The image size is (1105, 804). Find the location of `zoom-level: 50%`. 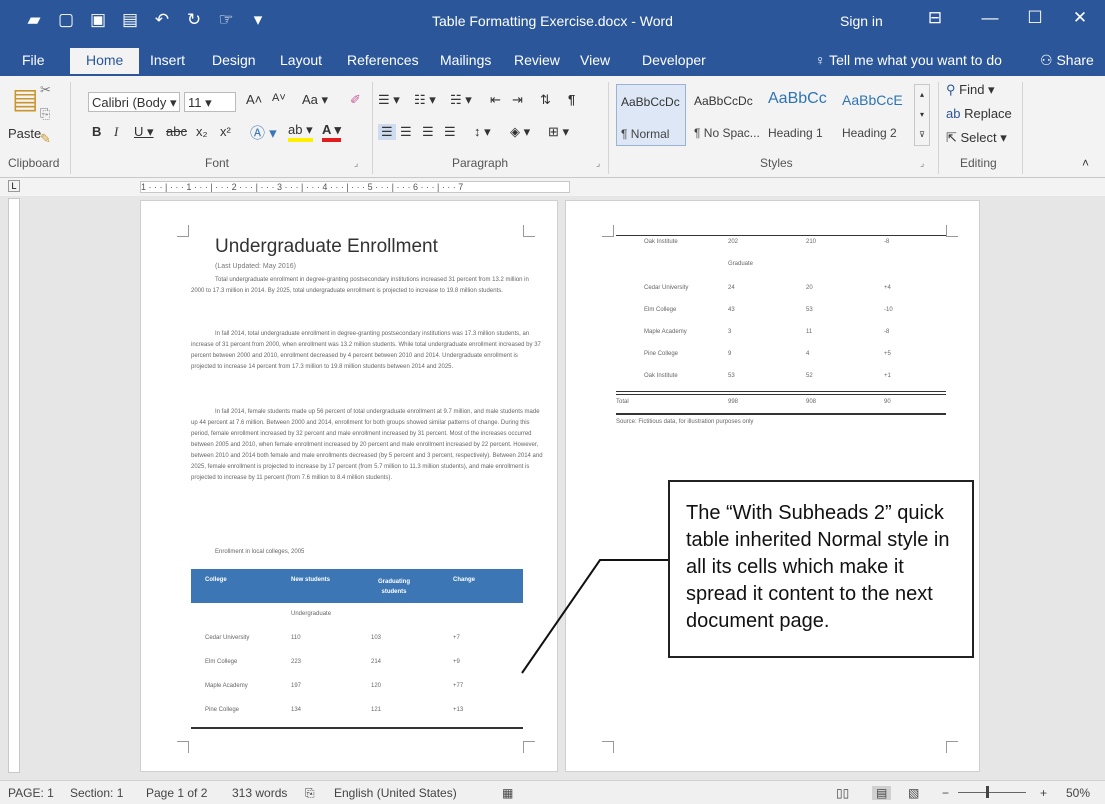

zoom-level: 50% is located at coordinates (1078, 793).